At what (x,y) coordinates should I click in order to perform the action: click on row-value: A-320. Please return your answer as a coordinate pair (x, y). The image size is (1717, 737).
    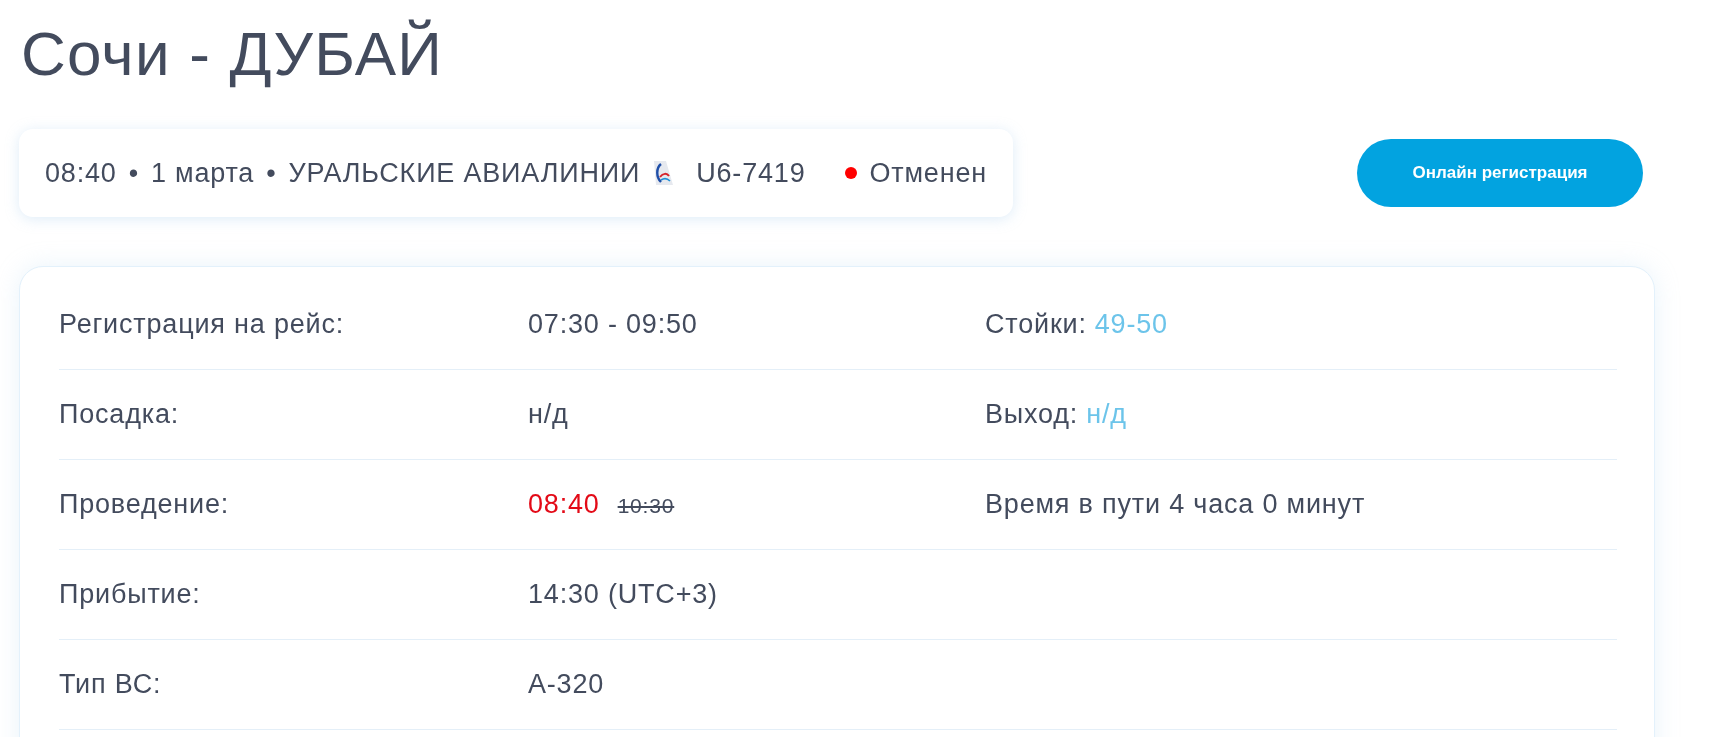
    Looking at the image, I should click on (566, 685).